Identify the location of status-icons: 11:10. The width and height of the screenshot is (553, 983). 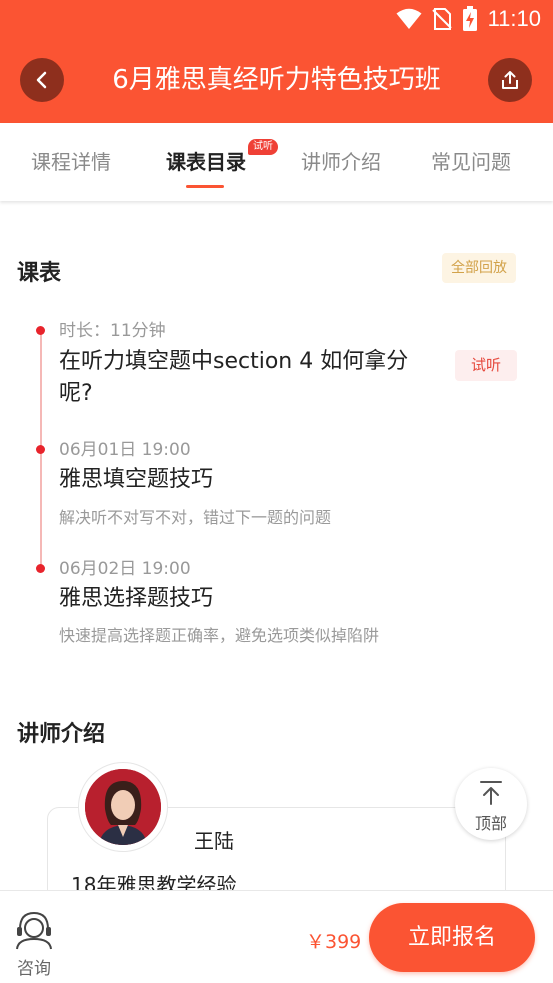
(468, 19).